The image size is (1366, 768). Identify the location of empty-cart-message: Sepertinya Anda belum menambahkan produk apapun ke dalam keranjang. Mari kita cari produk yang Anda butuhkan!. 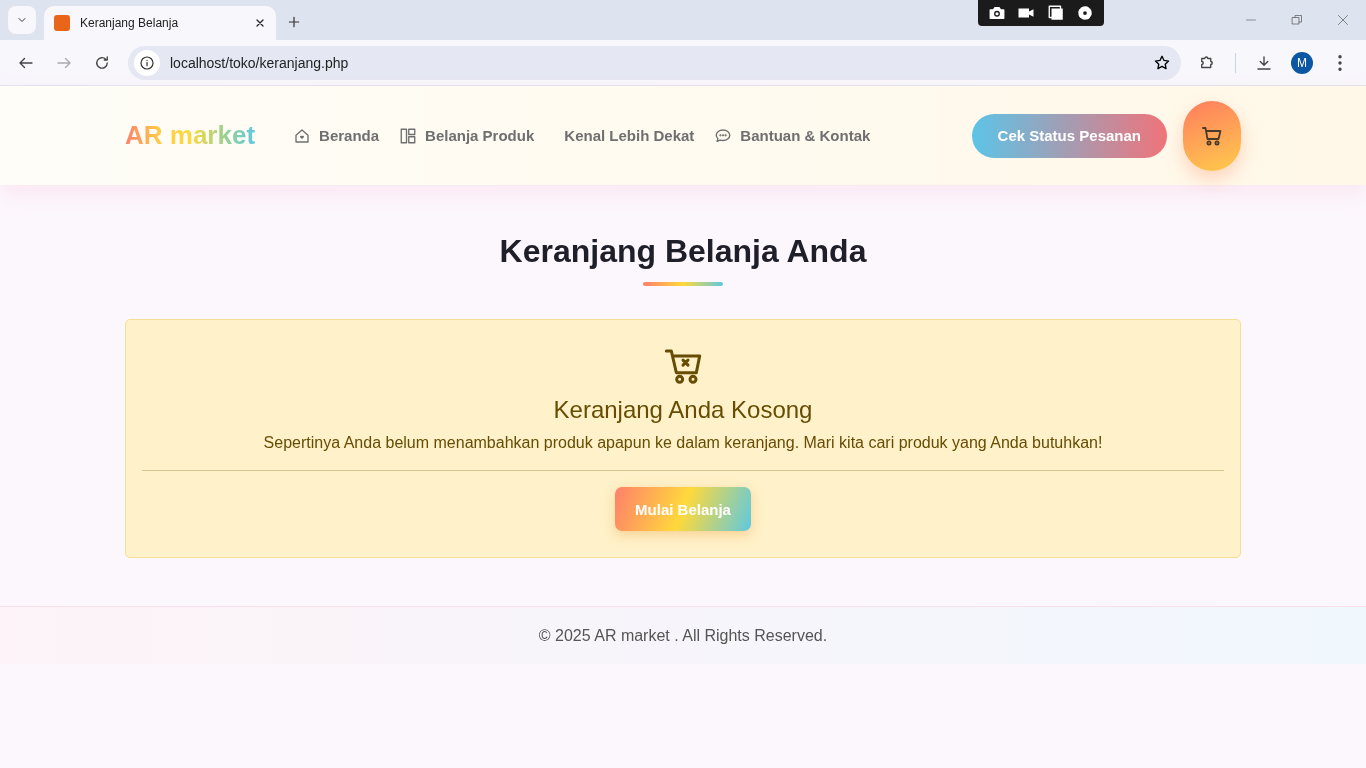
(683, 443).